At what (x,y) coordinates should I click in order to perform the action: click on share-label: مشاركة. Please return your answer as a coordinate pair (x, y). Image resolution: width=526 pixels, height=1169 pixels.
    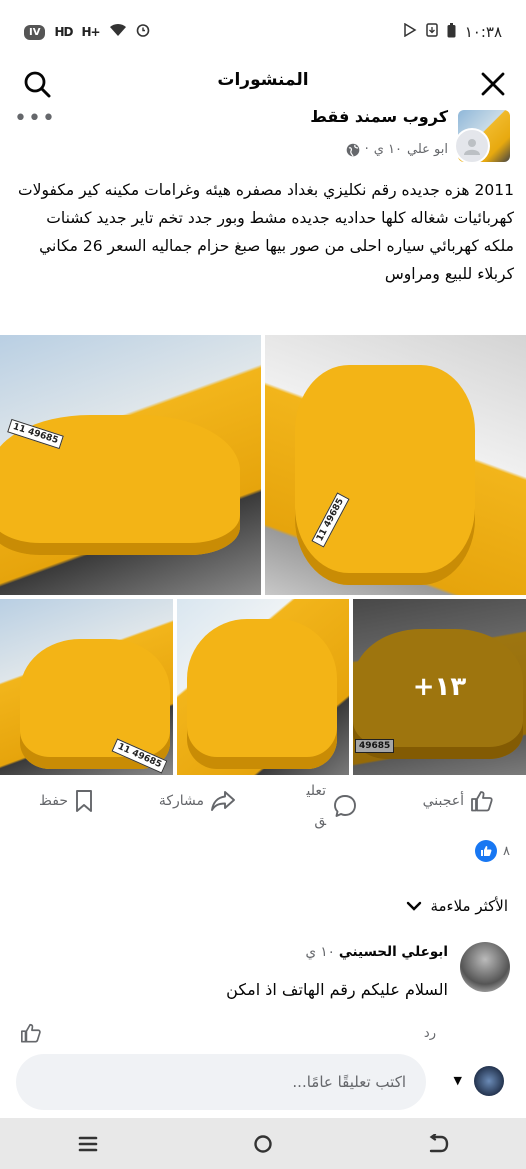
    Looking at the image, I should click on (181, 801).